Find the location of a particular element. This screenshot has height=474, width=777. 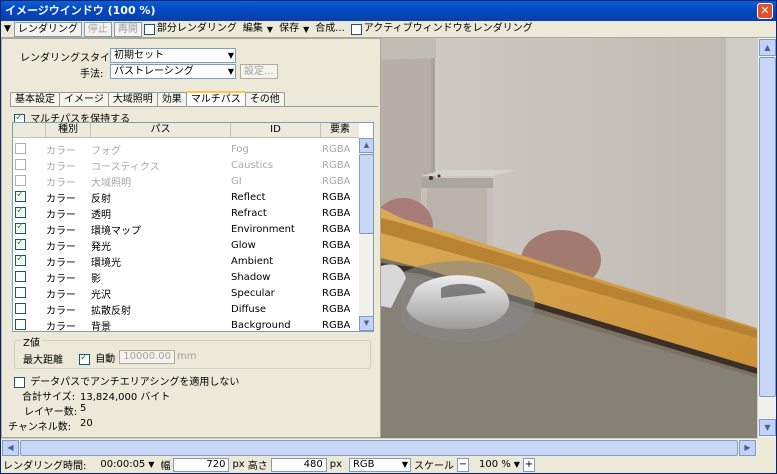

row-id: Shadow is located at coordinates (251, 277).